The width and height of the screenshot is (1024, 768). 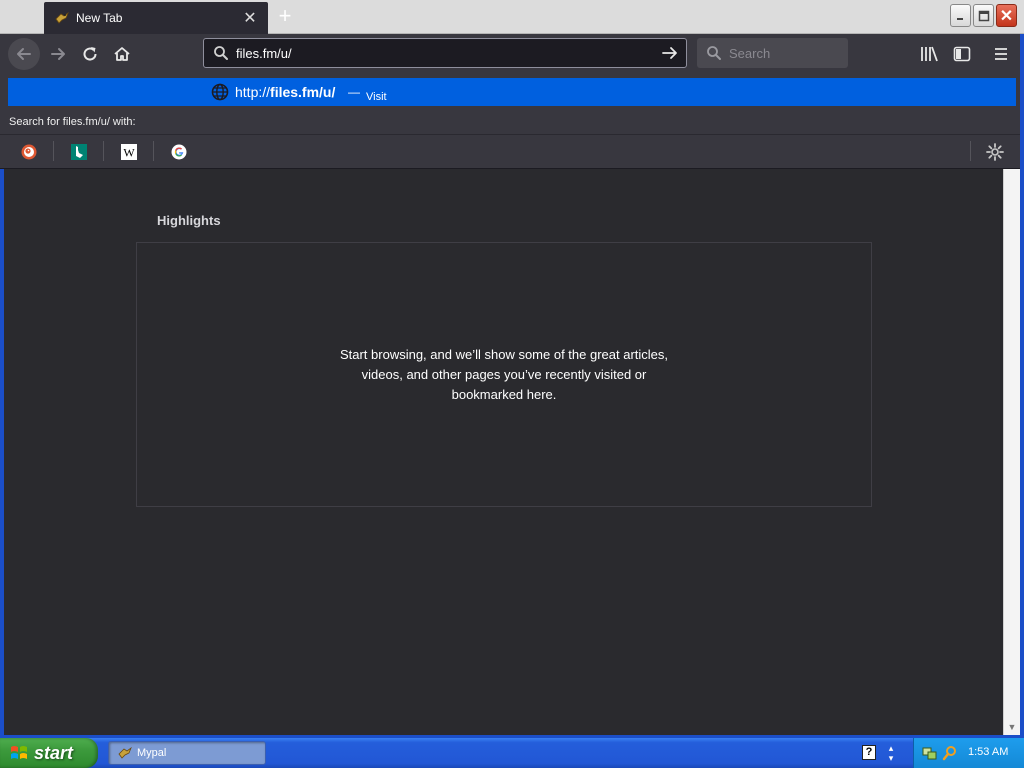 I want to click on google-icon, so click(x=179, y=152).